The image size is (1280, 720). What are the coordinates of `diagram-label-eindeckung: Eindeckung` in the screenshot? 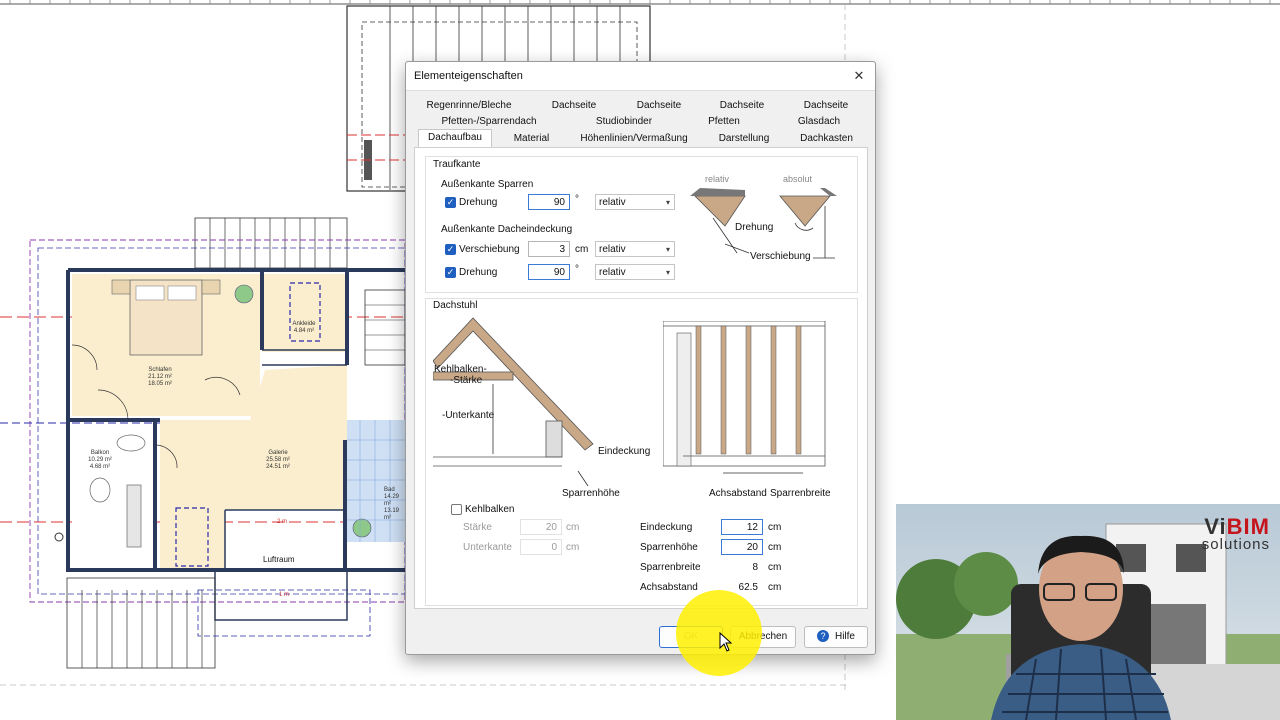 It's located at (624, 451).